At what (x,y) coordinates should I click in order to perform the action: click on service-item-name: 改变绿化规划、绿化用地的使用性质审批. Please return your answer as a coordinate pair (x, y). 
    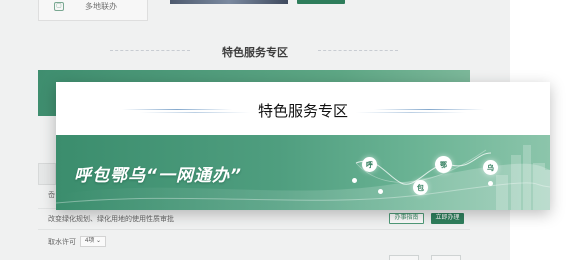
    Looking at the image, I should click on (111, 219).